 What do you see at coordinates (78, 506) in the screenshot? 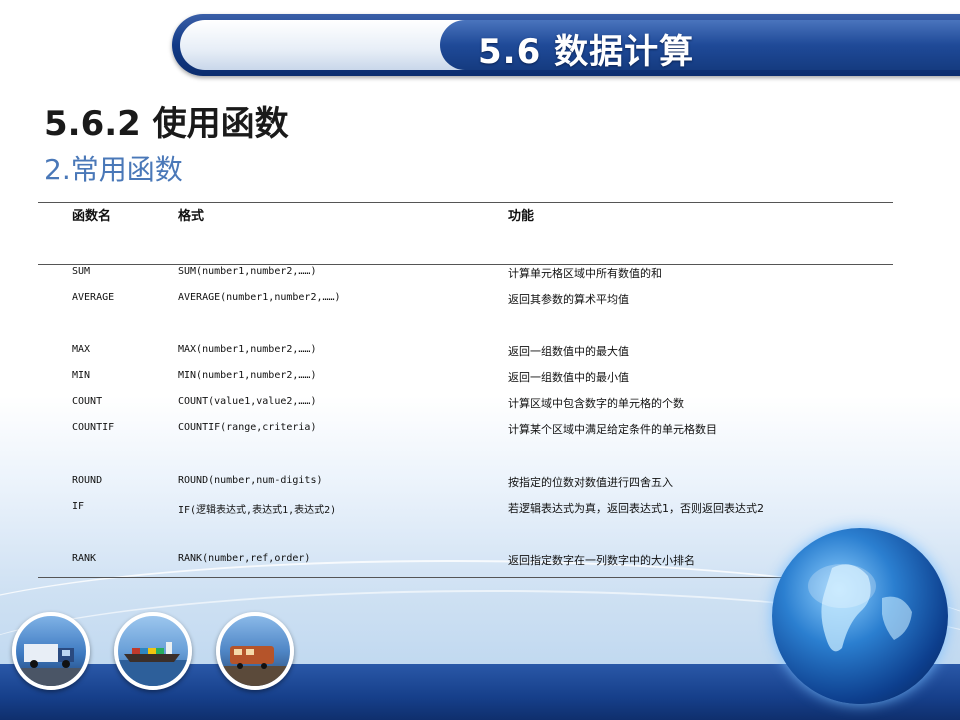
I see `function-name: IF` at bounding box center [78, 506].